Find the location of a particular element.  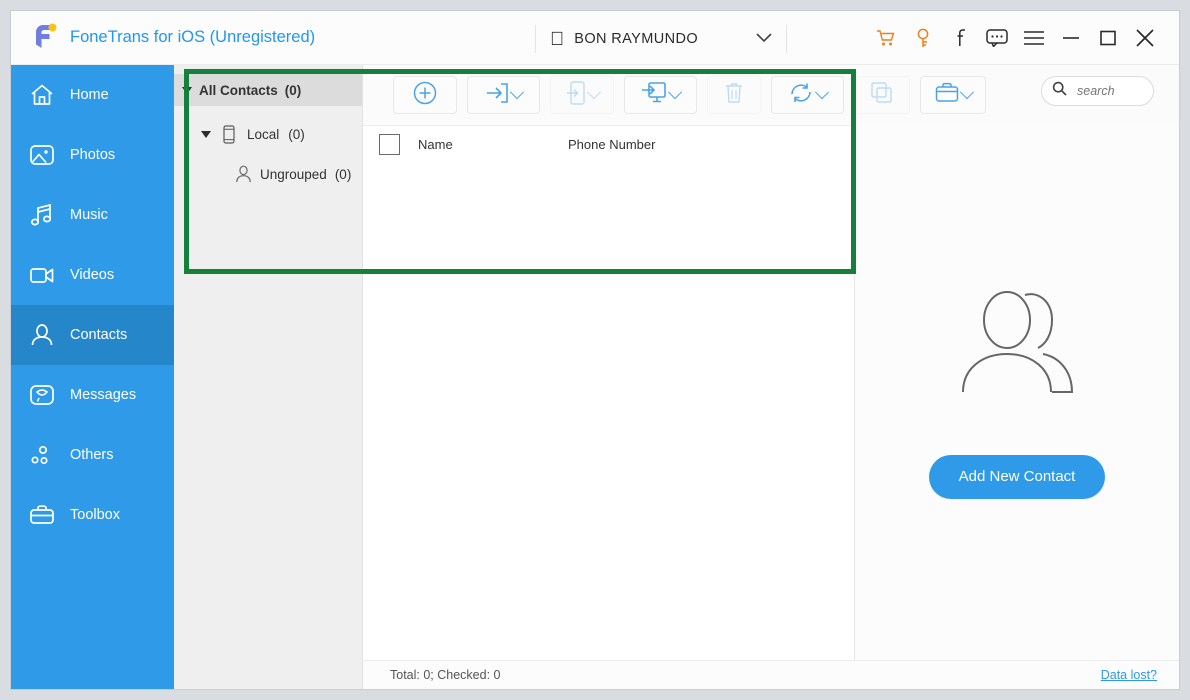

videos-icon is located at coordinates (42, 275).